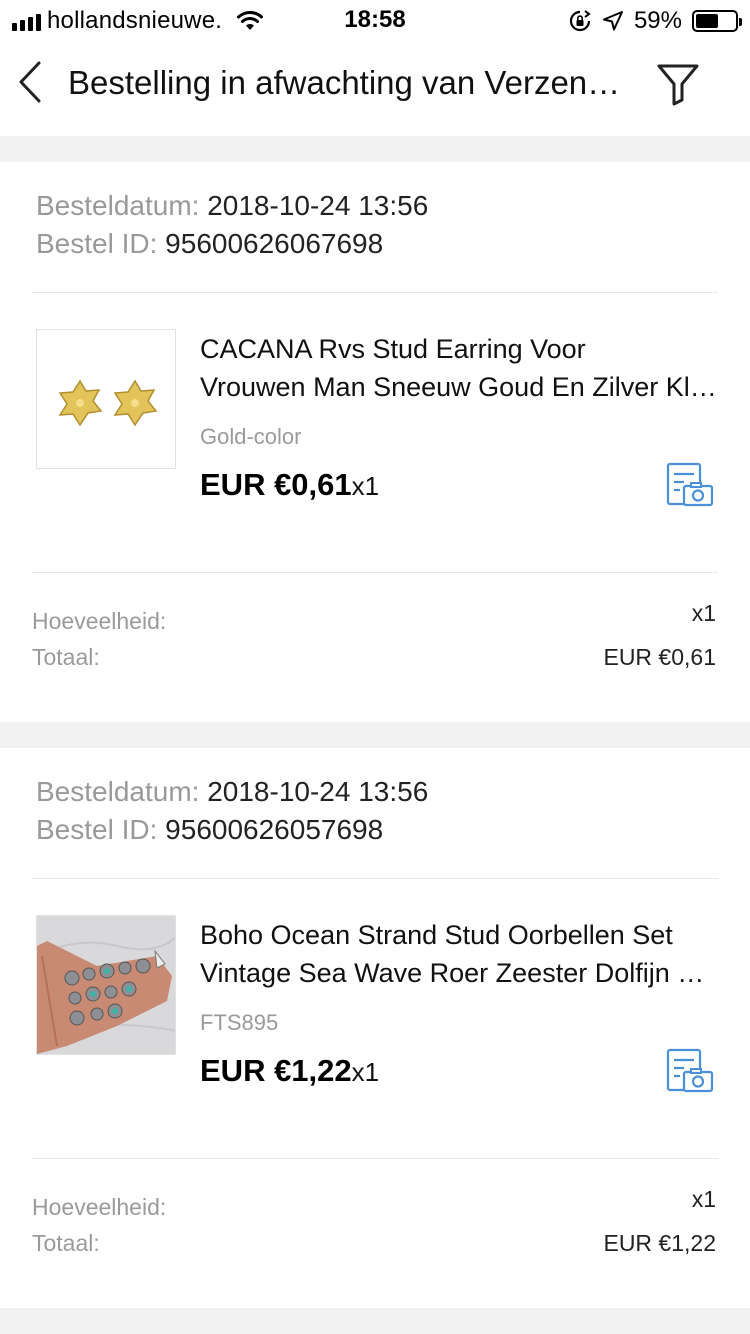  I want to click on filter-button, so click(678, 84).